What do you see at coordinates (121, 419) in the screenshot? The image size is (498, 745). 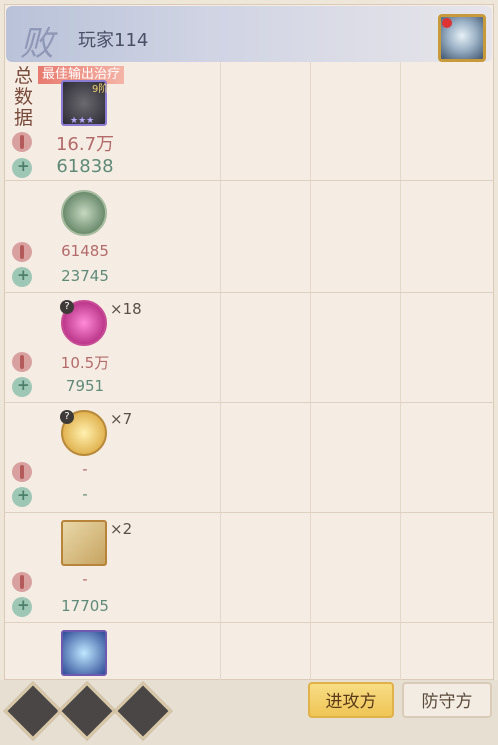 I see `use-count: ×7` at bounding box center [121, 419].